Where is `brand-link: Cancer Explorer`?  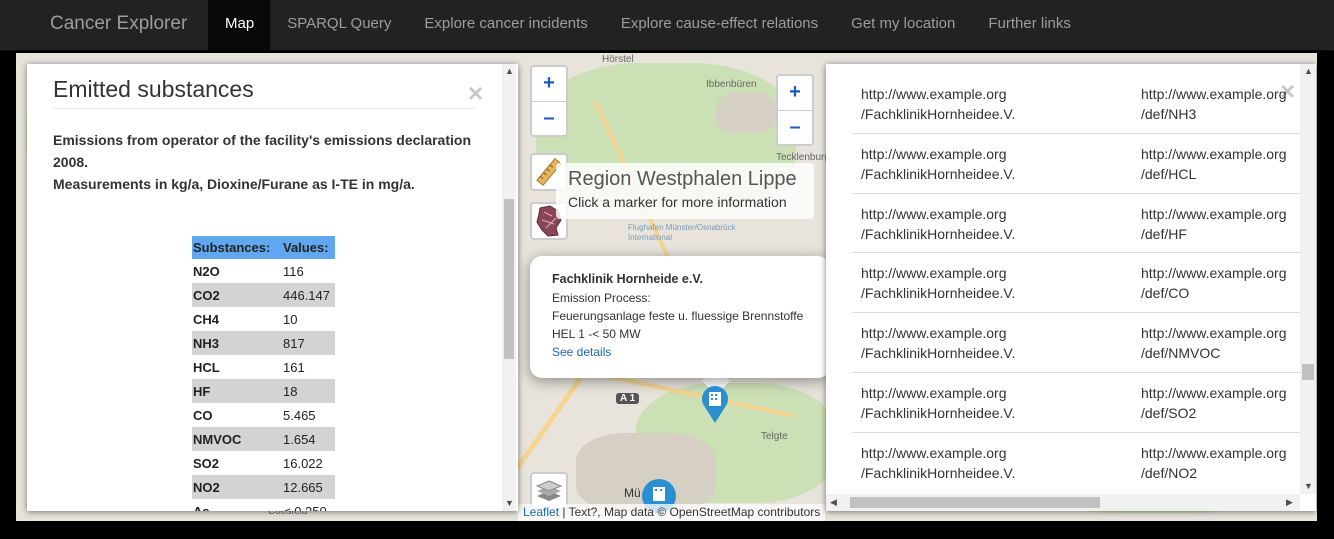 brand-link: Cancer Explorer is located at coordinates (104, 25).